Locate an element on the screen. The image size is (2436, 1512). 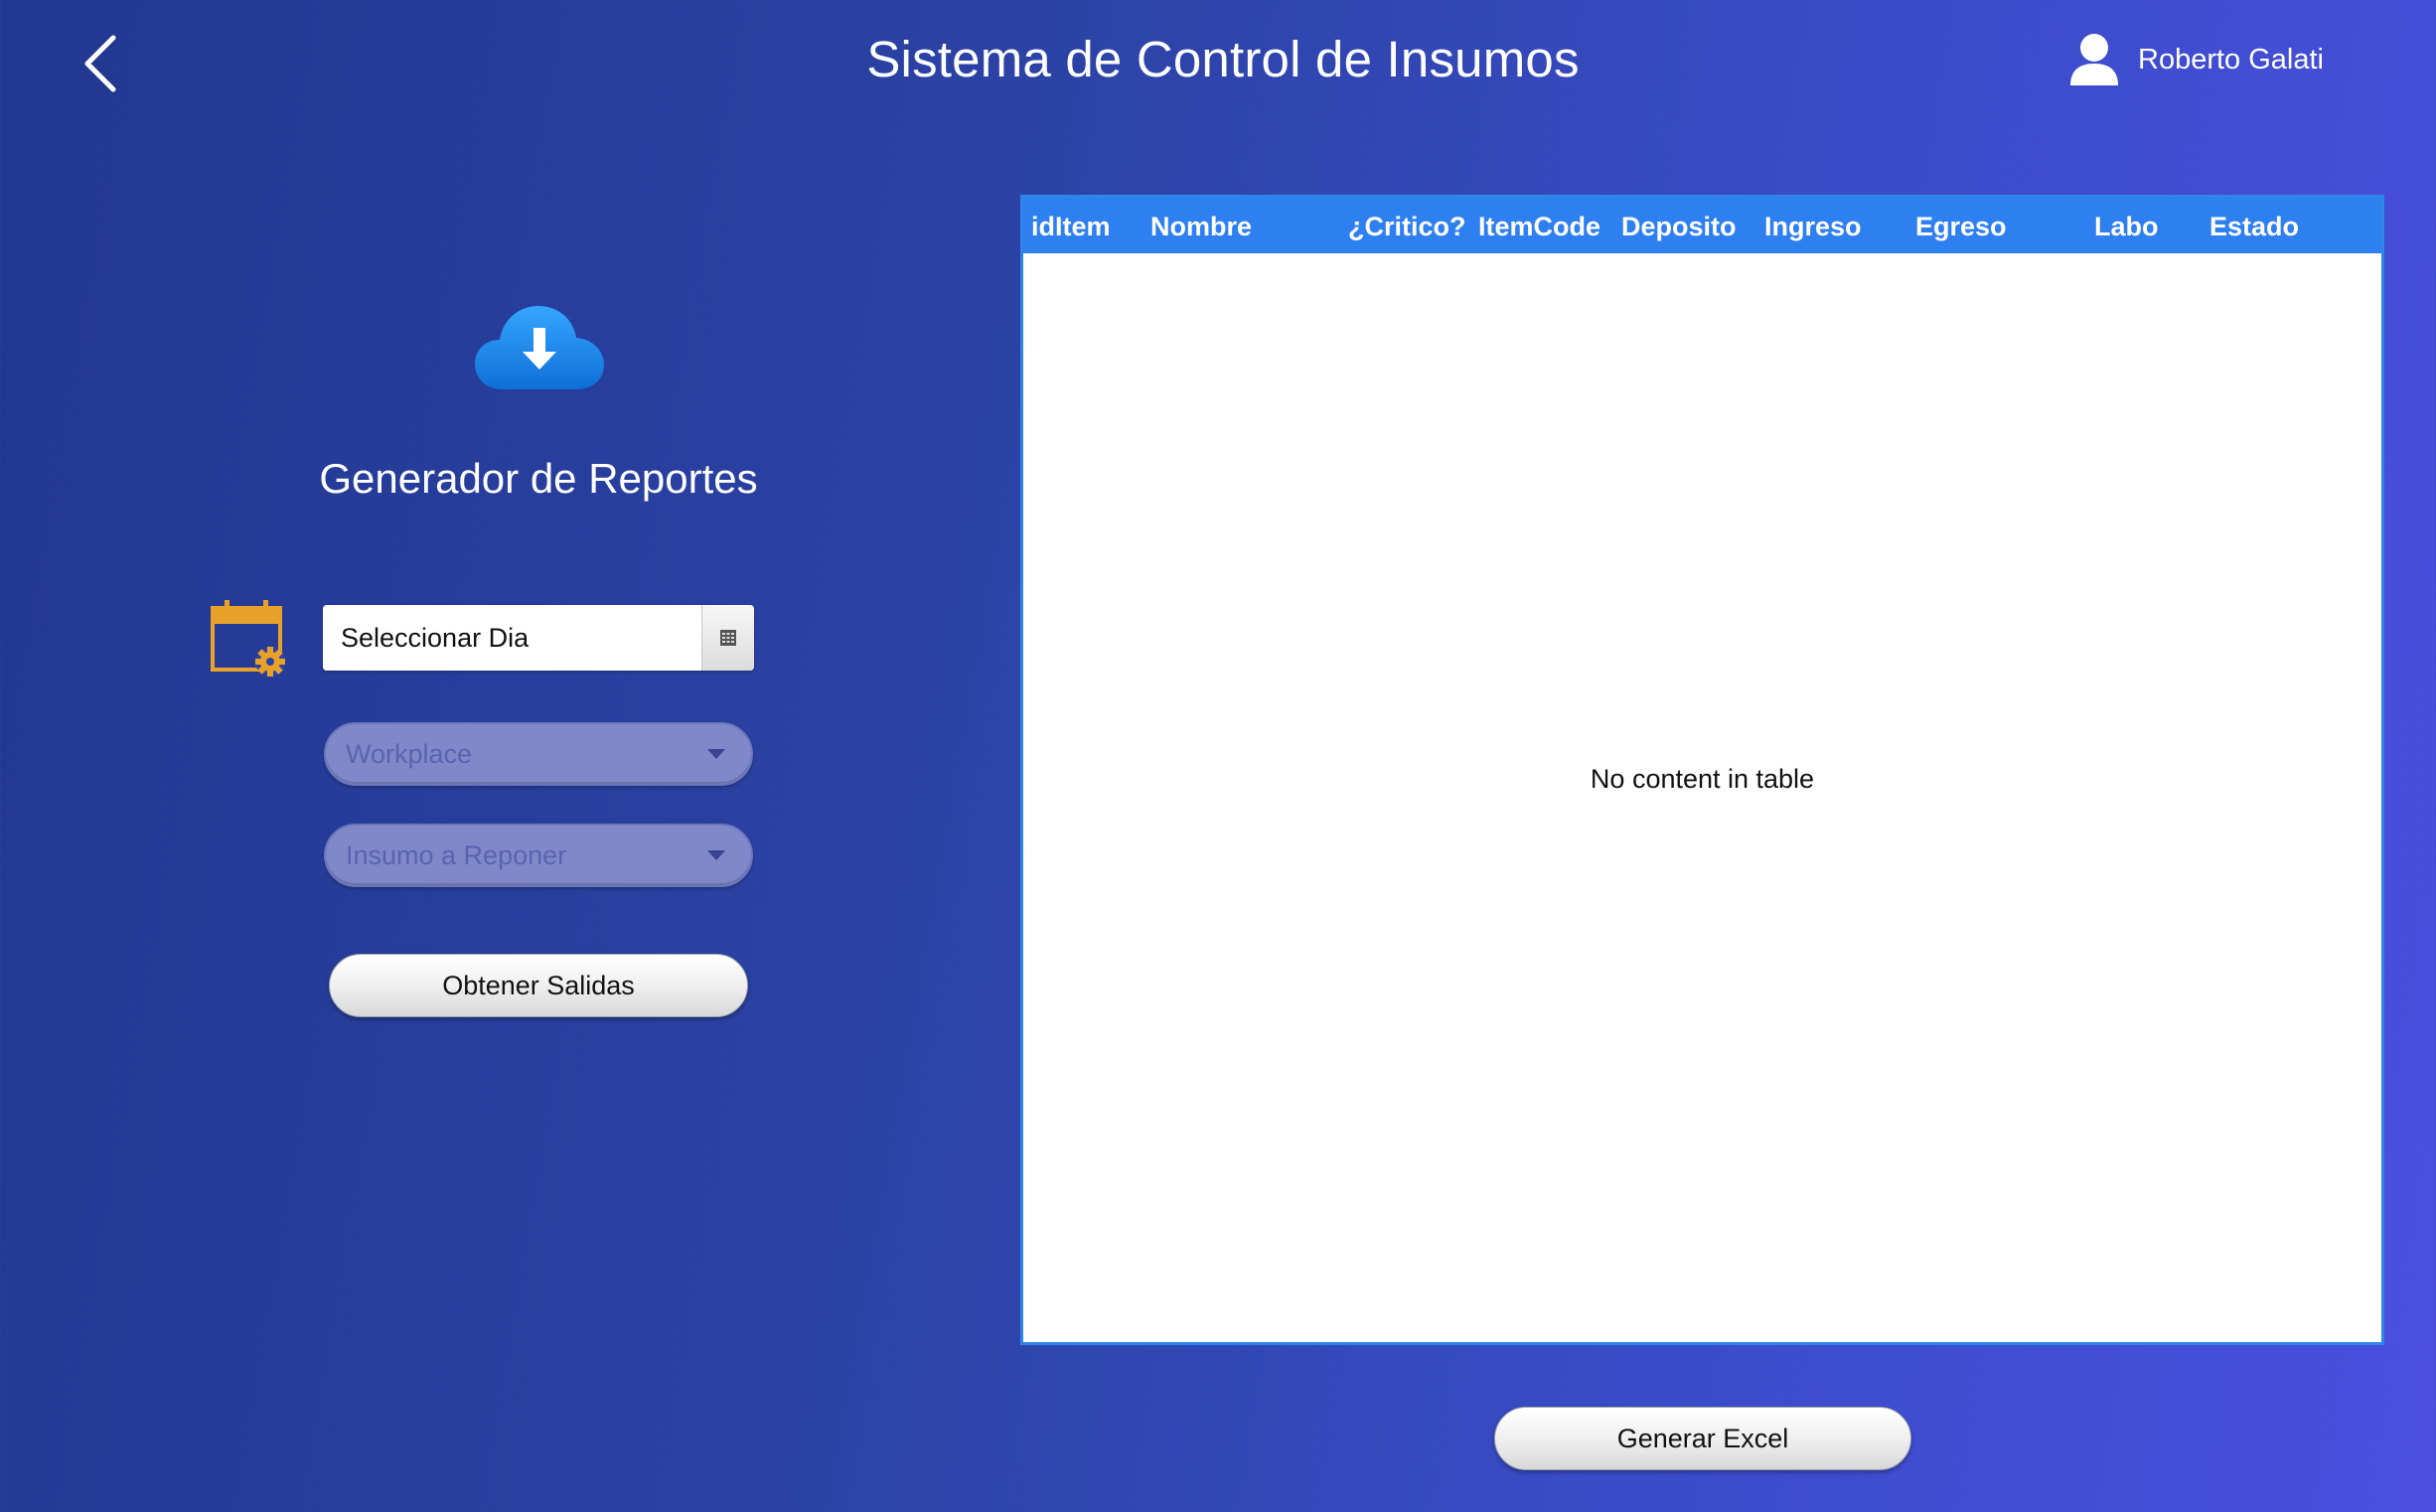
calendar-gear-icon is located at coordinates (248, 638).